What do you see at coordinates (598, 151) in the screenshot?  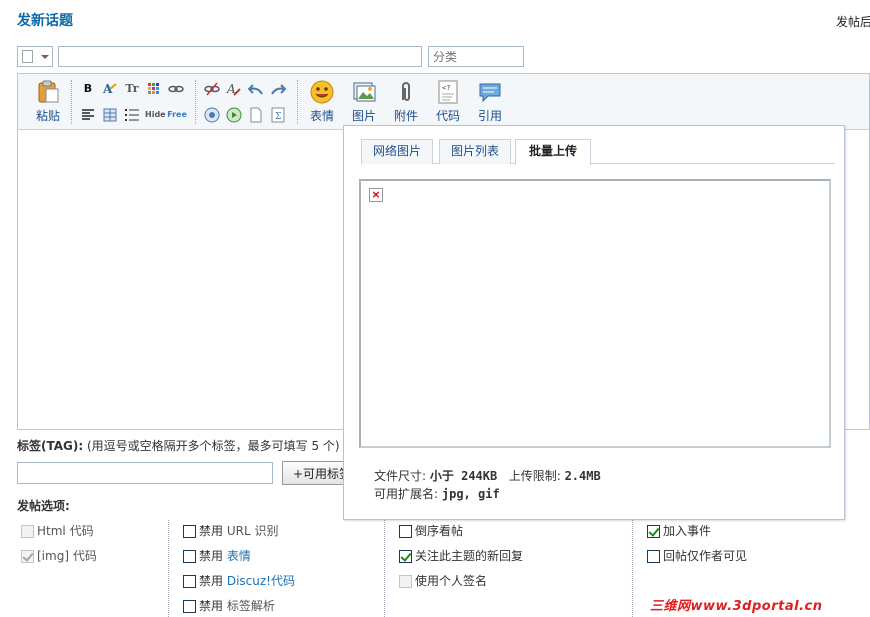 I see `image-popup-tabs: 网络图片 图片列表 批量上传` at bounding box center [598, 151].